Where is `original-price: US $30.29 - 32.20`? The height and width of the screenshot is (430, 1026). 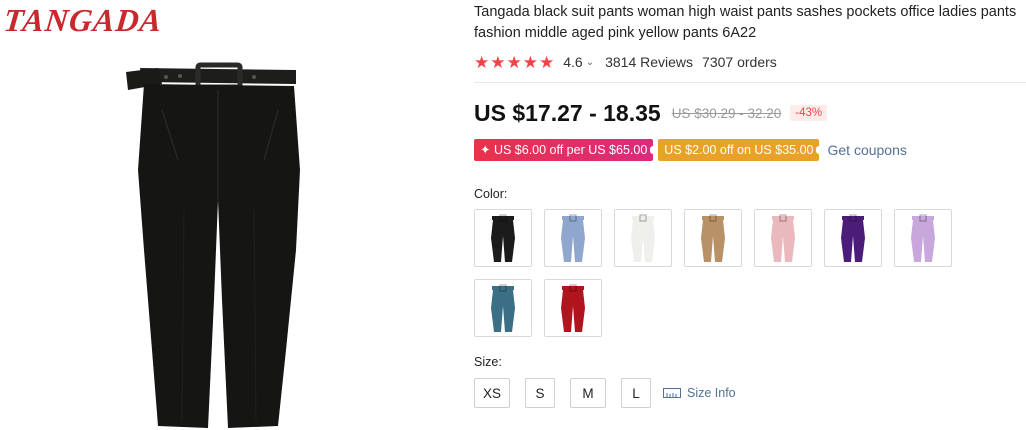
original-price: US $30.29 - 32.20 is located at coordinates (726, 113).